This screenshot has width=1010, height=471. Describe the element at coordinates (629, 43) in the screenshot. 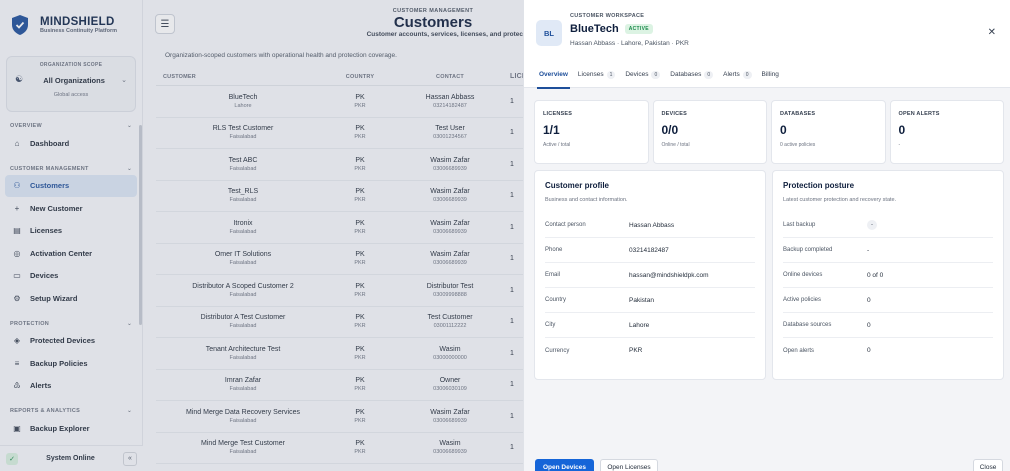

I see `drawer-location: Hassan Abbass · Lahore, Pakistan · PKR` at that location.